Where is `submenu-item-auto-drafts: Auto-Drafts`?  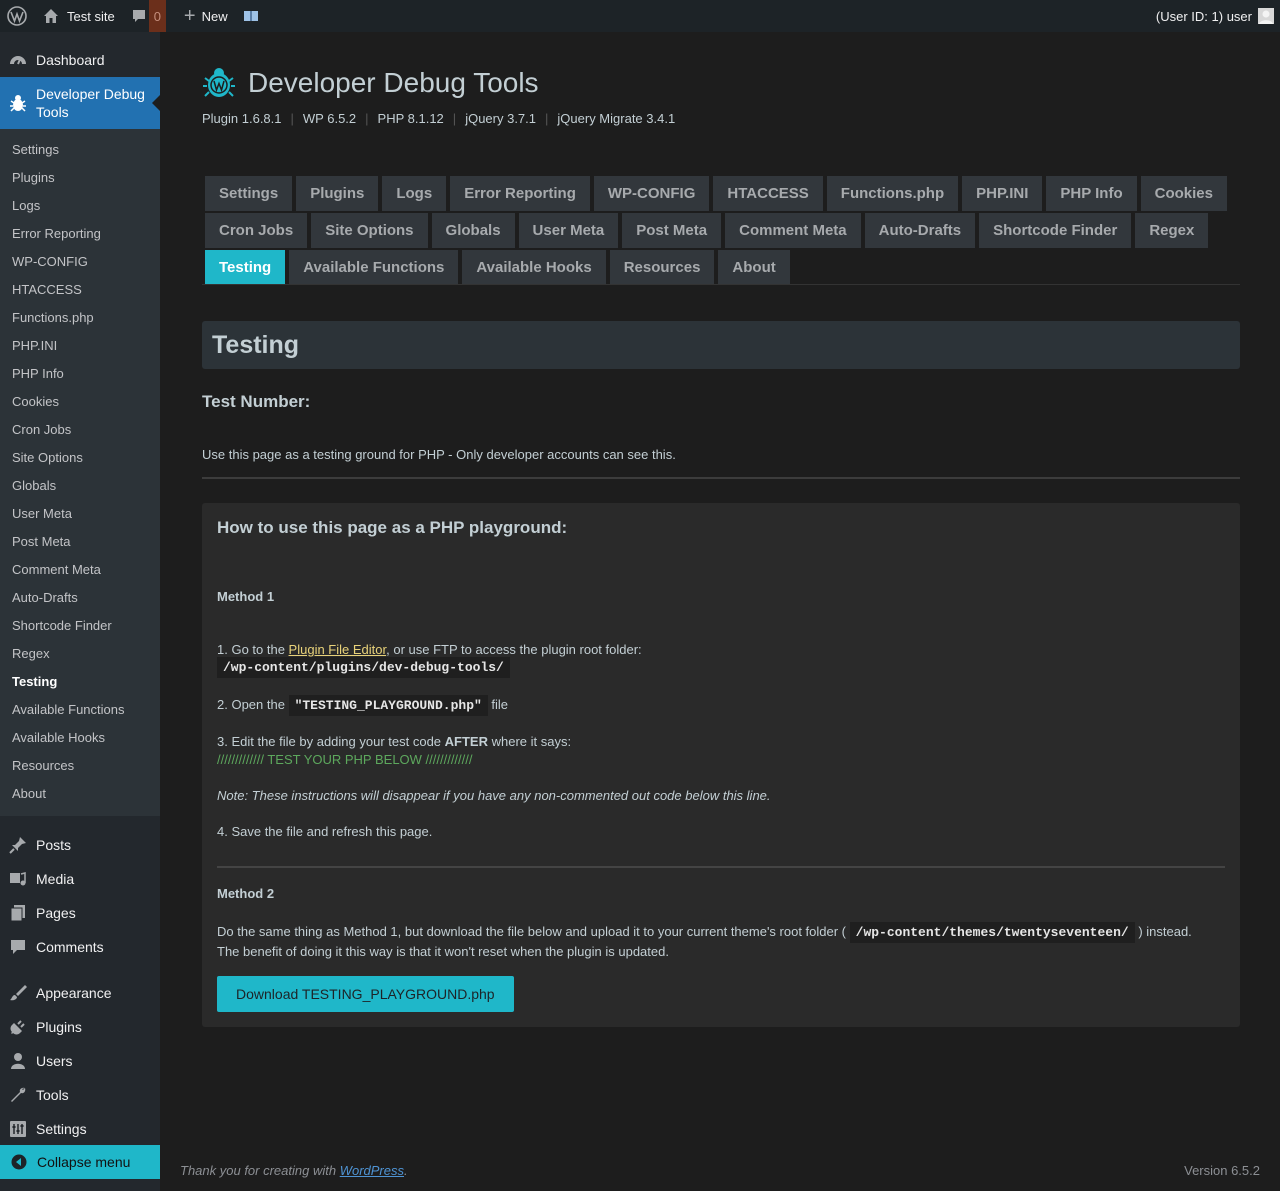
submenu-item-auto-drafts: Auto-Drafts is located at coordinates (80, 598).